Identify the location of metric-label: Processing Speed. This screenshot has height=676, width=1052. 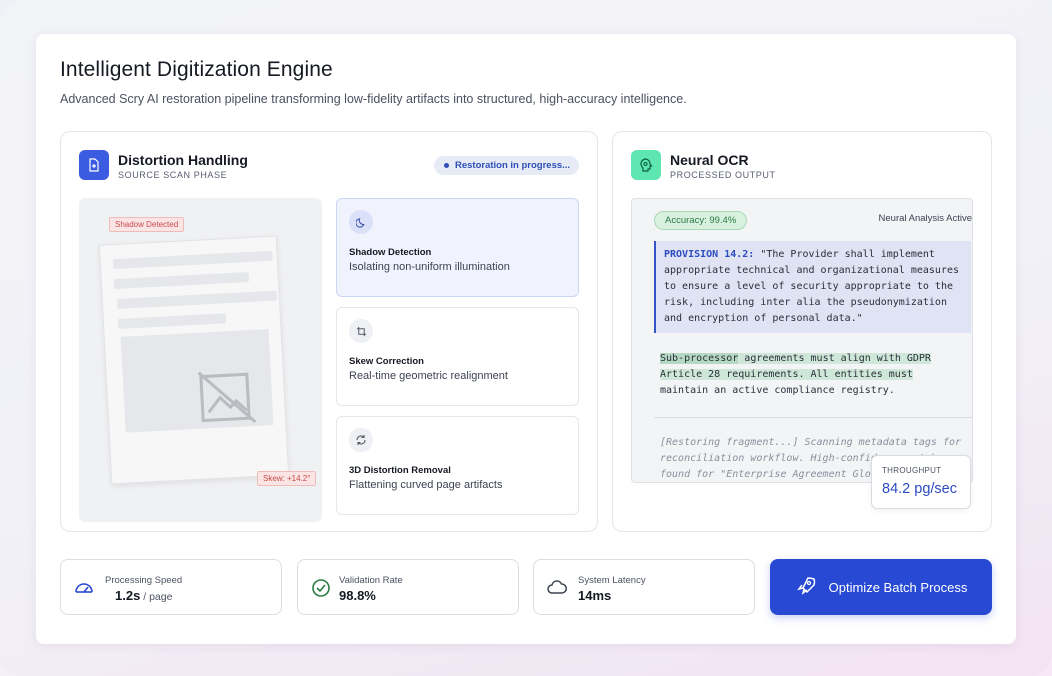
(144, 580).